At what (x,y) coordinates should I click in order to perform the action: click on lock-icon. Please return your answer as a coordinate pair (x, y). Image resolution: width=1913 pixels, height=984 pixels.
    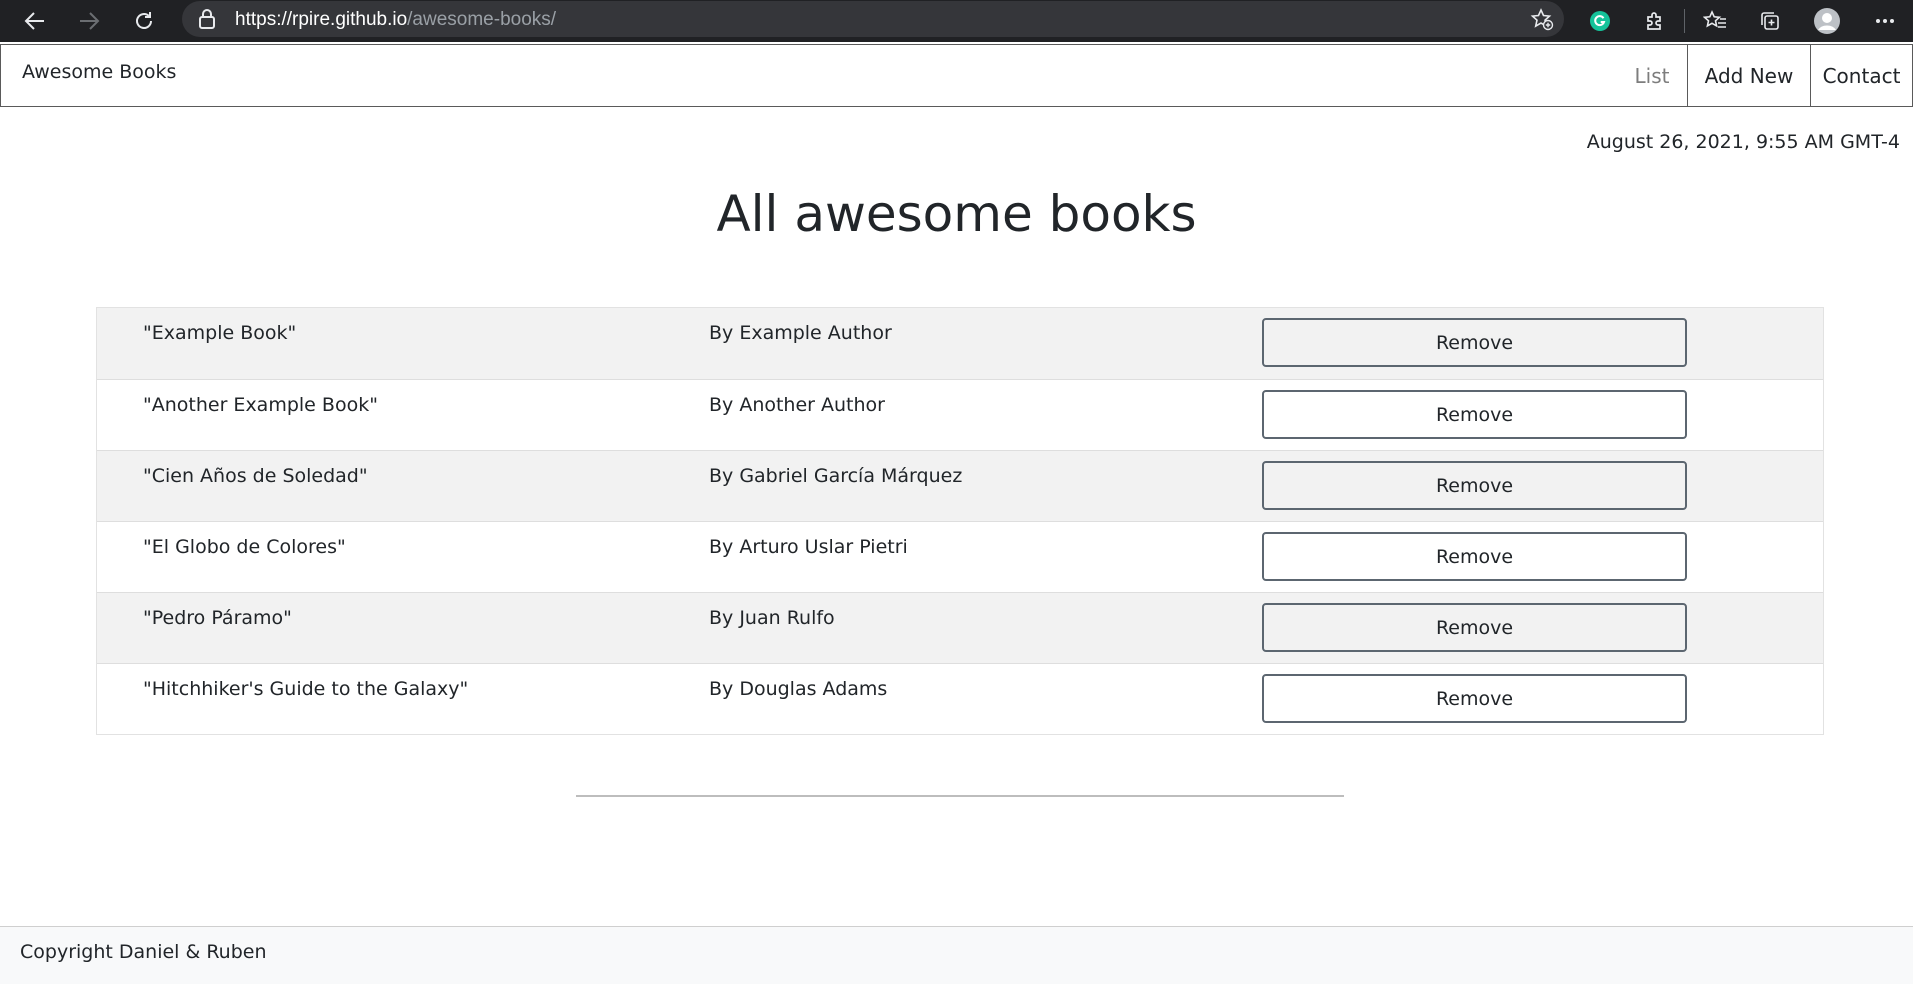
    Looking at the image, I should click on (207, 19).